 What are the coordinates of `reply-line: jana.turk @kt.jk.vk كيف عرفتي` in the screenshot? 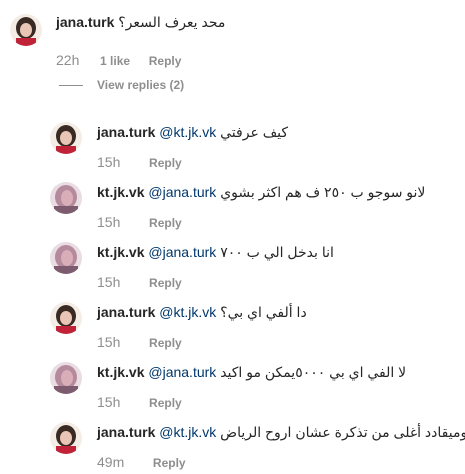 It's located at (192, 132).